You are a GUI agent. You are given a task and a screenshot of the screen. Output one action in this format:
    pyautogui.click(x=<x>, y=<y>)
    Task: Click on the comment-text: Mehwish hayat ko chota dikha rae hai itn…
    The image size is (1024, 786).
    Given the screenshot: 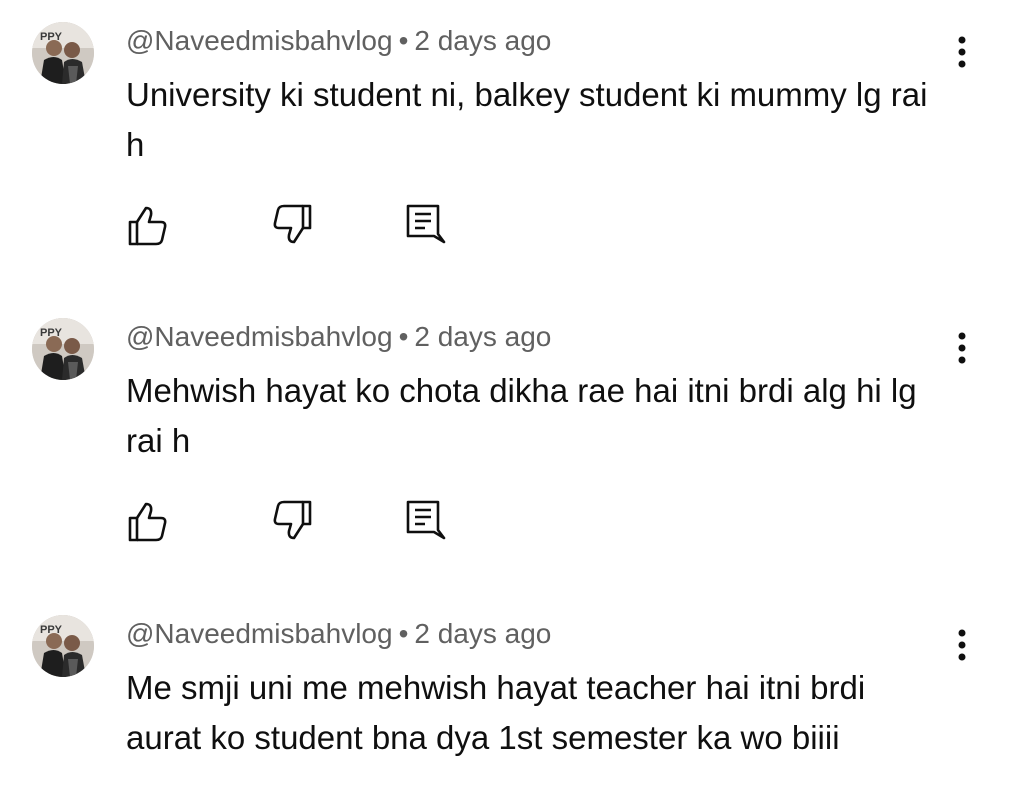 What is the action you would take?
    pyautogui.click(x=521, y=415)
    